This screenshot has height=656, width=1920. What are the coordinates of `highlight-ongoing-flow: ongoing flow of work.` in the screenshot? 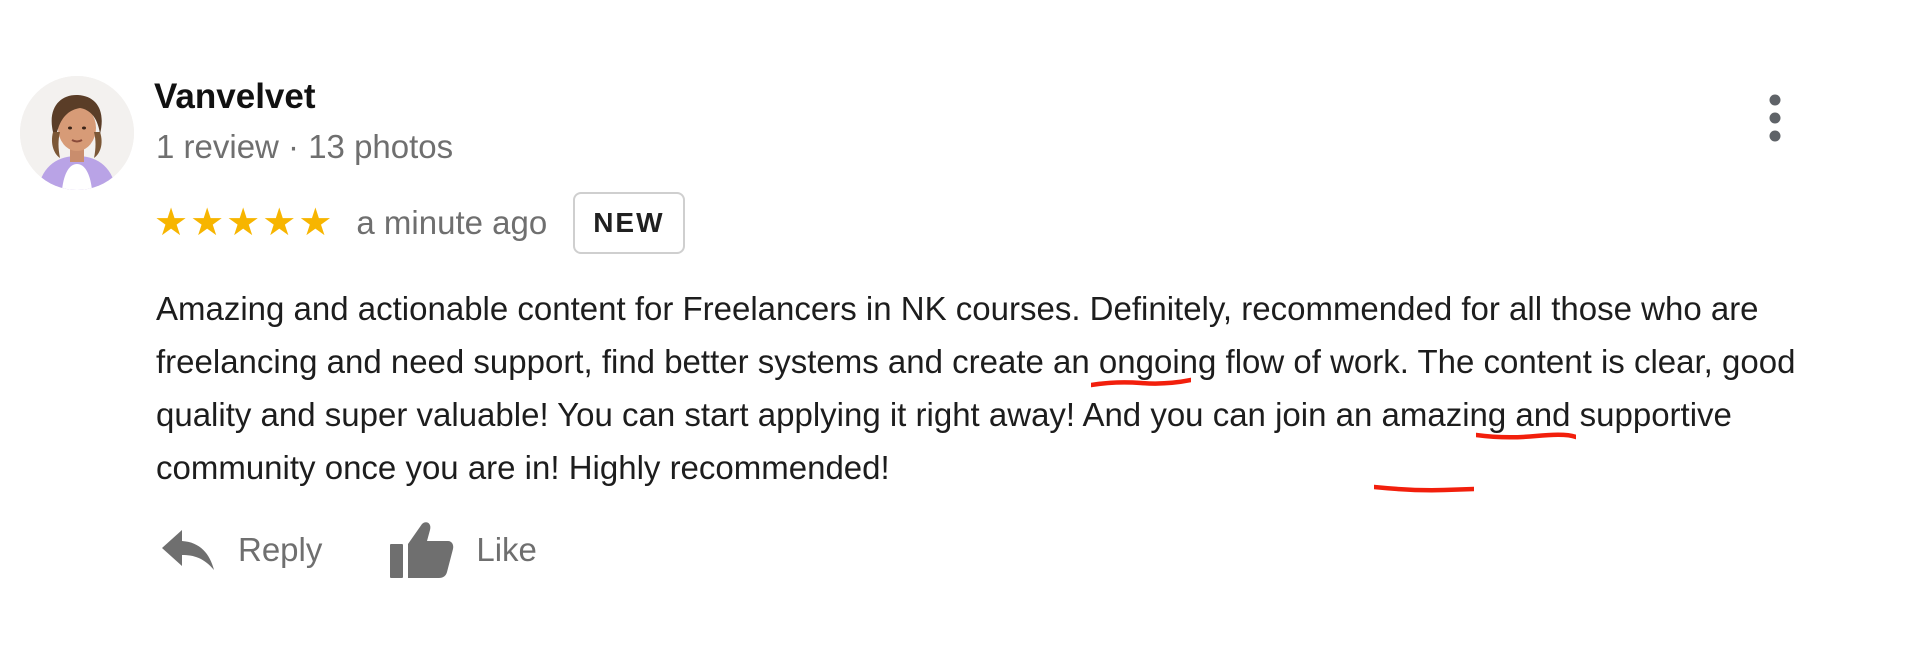 It's located at (1249, 365).